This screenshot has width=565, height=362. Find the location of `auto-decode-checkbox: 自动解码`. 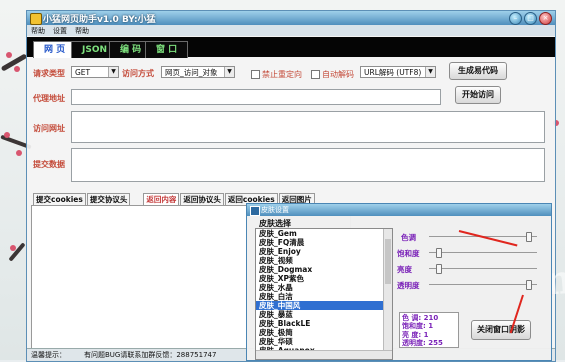

auto-decode-checkbox: 自动解码 is located at coordinates (332, 74).